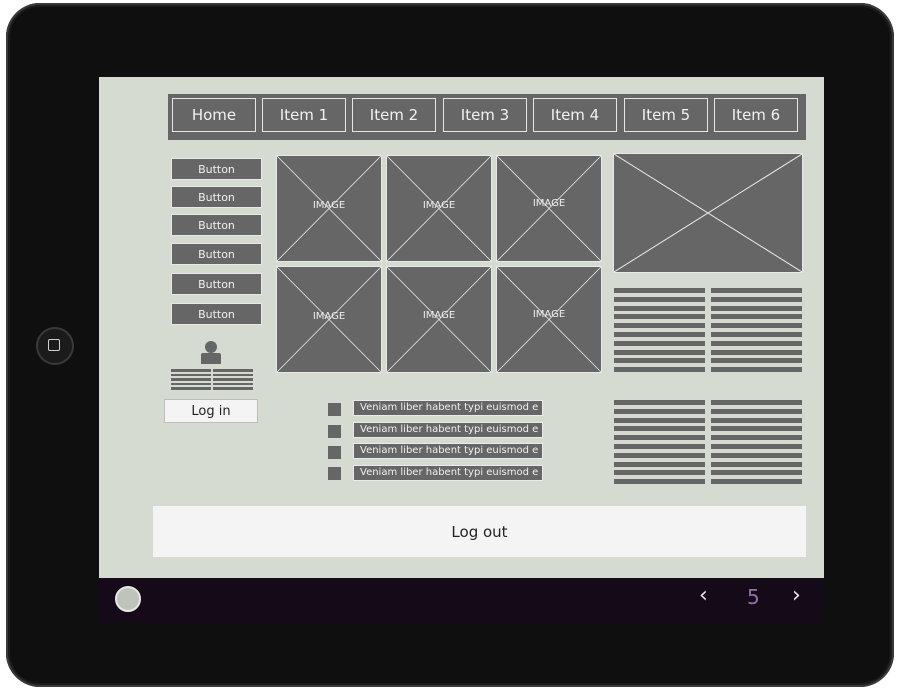 Image resolution: width=900 pixels, height=696 pixels. What do you see at coordinates (479, 531) in the screenshot?
I see `logout-button: Log out` at bounding box center [479, 531].